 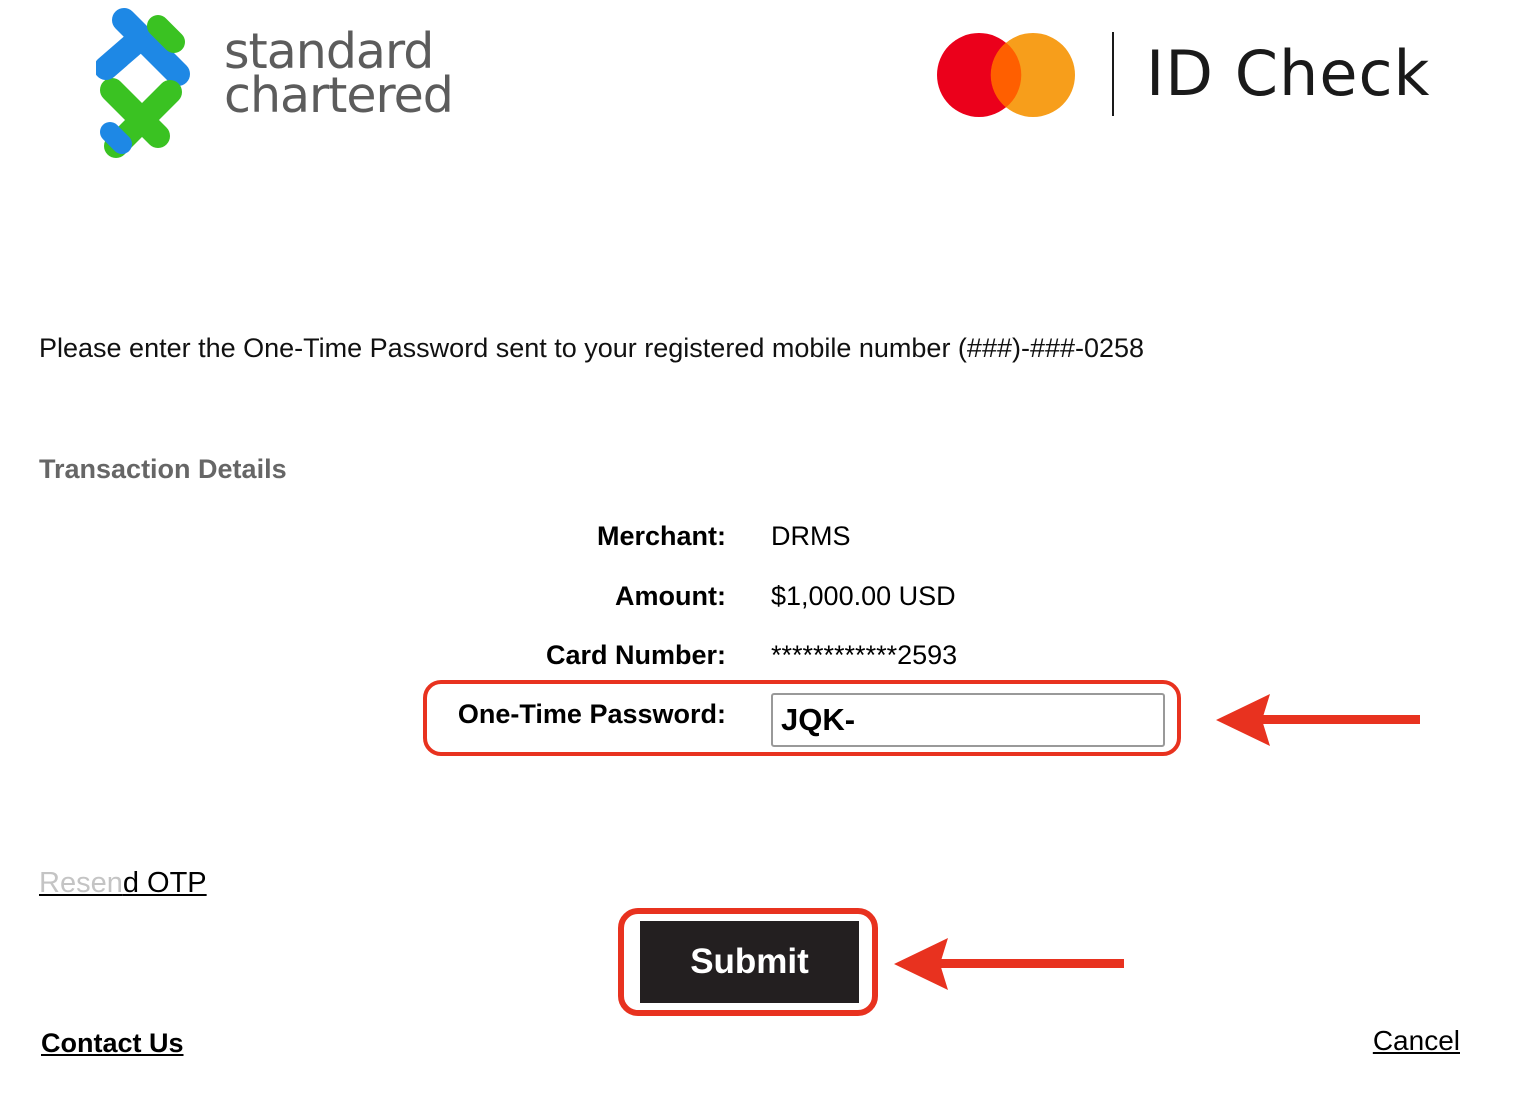 I want to click on resend-otp-dark-text: d OTP, so click(x=164, y=883).